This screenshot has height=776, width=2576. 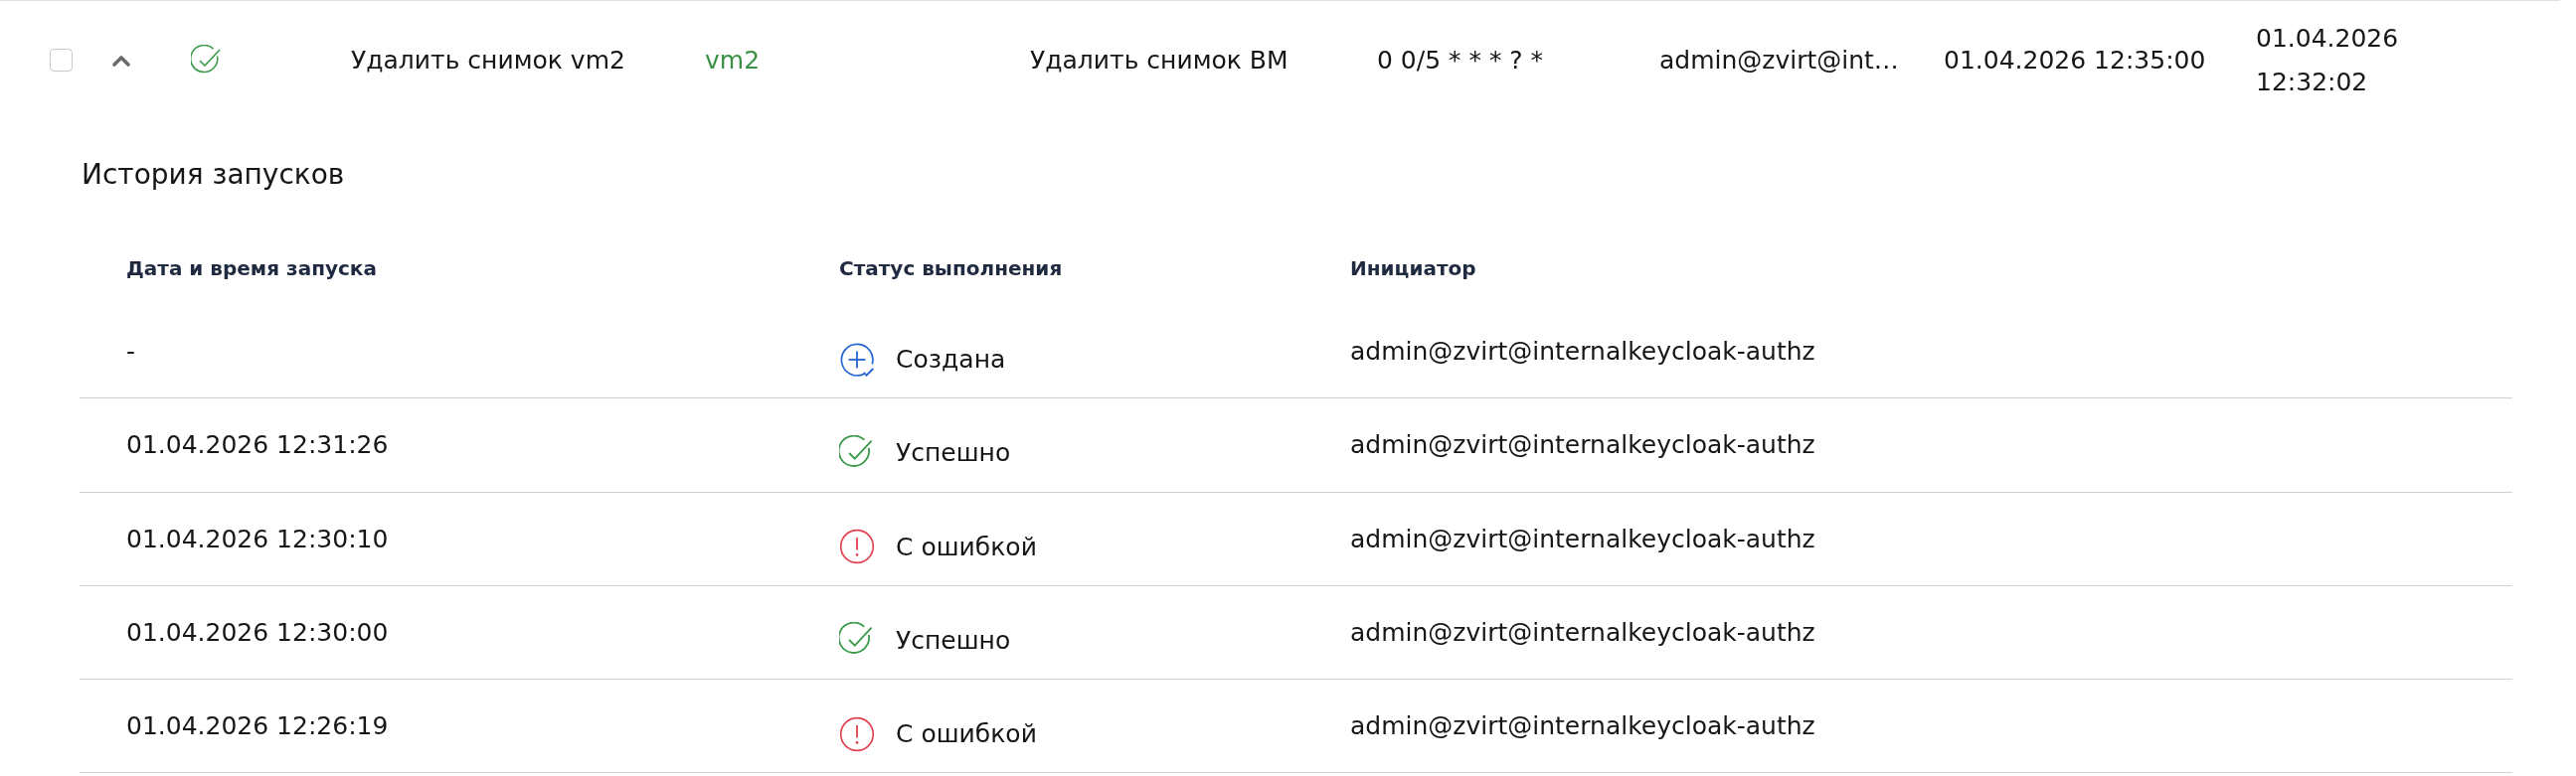 I want to click on launch-date: 01.04.2026 12:26:19, so click(x=257, y=726).